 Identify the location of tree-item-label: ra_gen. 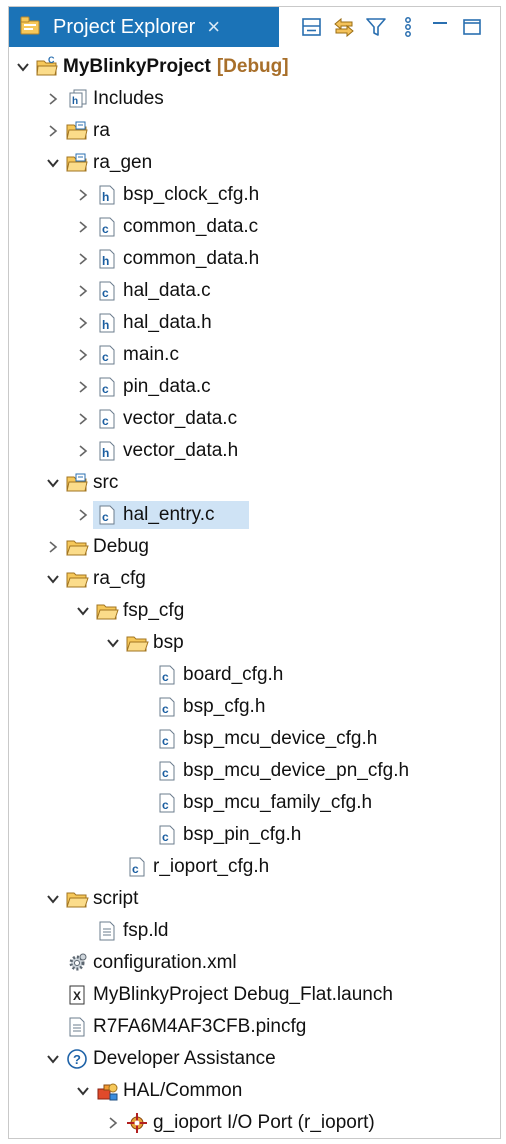
(123, 162).